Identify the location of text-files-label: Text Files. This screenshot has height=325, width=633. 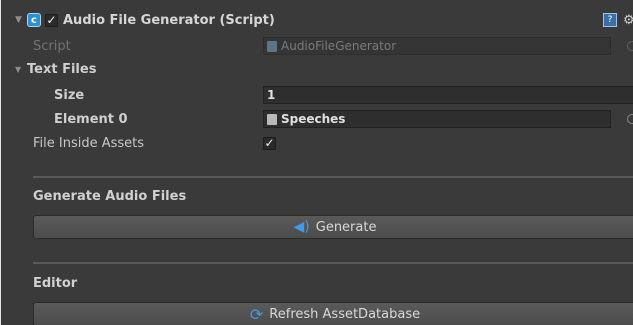
(62, 69).